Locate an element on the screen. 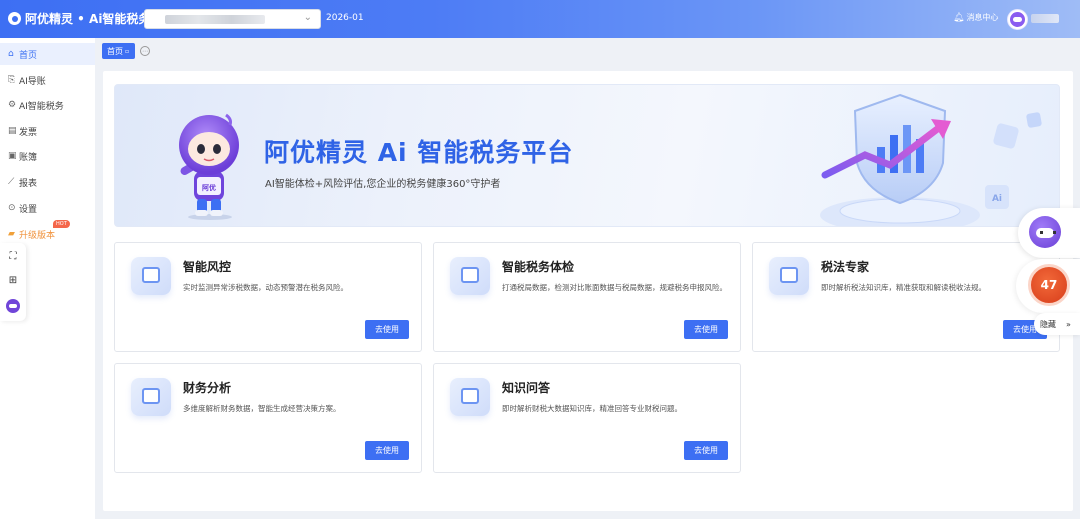  notification-center: 🔔︎ 消息中心 is located at coordinates (975, 17).